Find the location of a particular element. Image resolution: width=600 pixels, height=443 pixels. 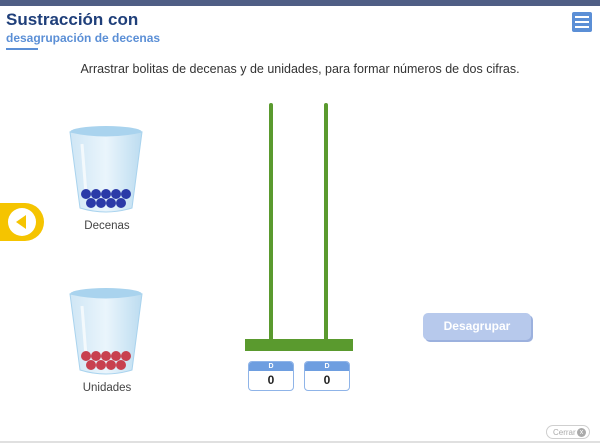

desagrupar-button: Desagrupar is located at coordinates (477, 326).